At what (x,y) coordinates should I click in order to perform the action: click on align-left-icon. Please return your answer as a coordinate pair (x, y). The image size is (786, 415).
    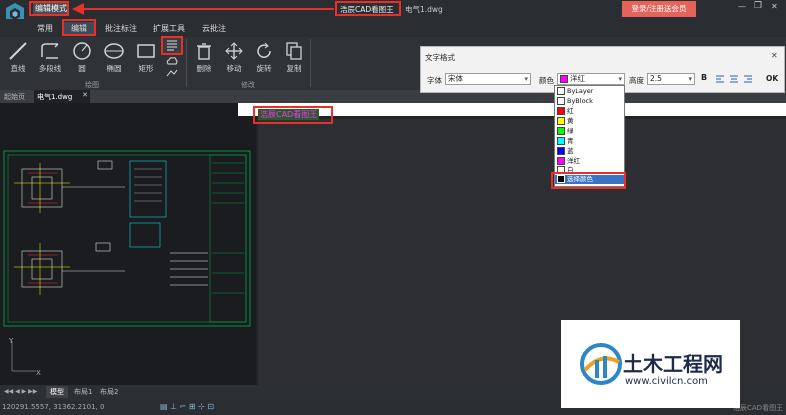
    Looking at the image, I should click on (720, 79).